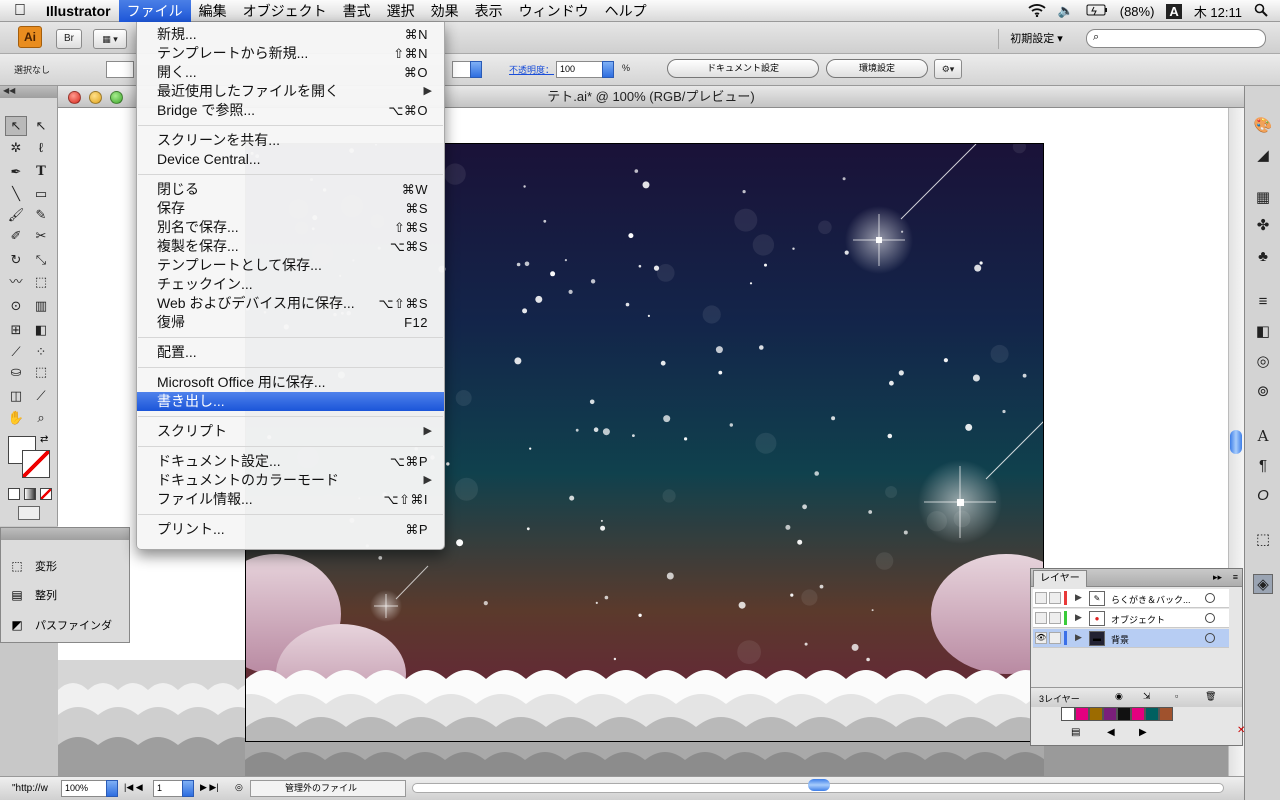 The width and height of the screenshot is (1280, 800). Describe the element at coordinates (626, 11) in the screenshot. I see `menu-help: ヘルプ` at that location.